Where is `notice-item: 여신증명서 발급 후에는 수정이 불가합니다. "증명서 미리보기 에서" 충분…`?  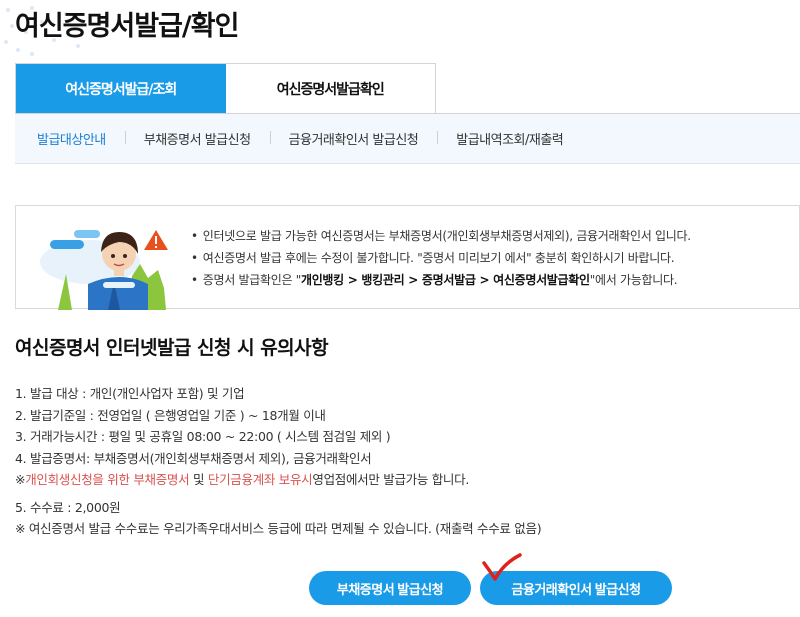 notice-item: 여신증명서 발급 후에는 수정이 불가합니다. "증명서 미리보기 에서" 충분… is located at coordinates (441, 258).